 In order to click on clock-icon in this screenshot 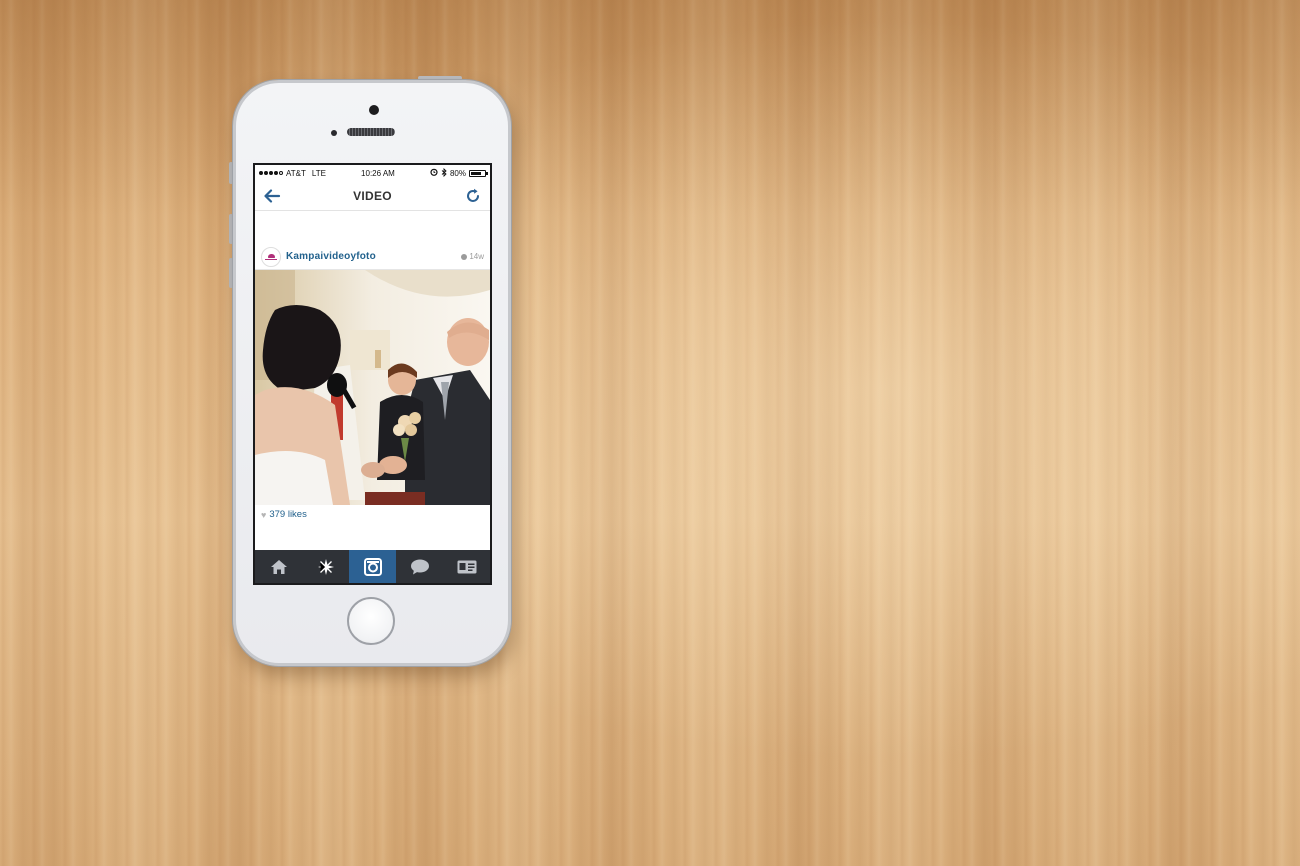, I will do `click(464, 256)`.